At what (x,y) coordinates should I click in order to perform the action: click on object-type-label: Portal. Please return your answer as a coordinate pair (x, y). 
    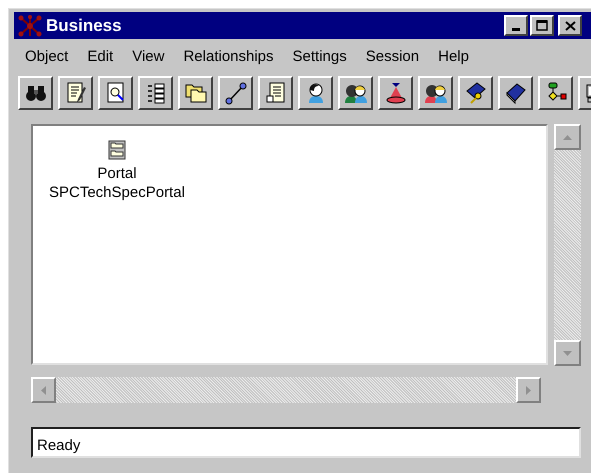
    Looking at the image, I should click on (117, 173).